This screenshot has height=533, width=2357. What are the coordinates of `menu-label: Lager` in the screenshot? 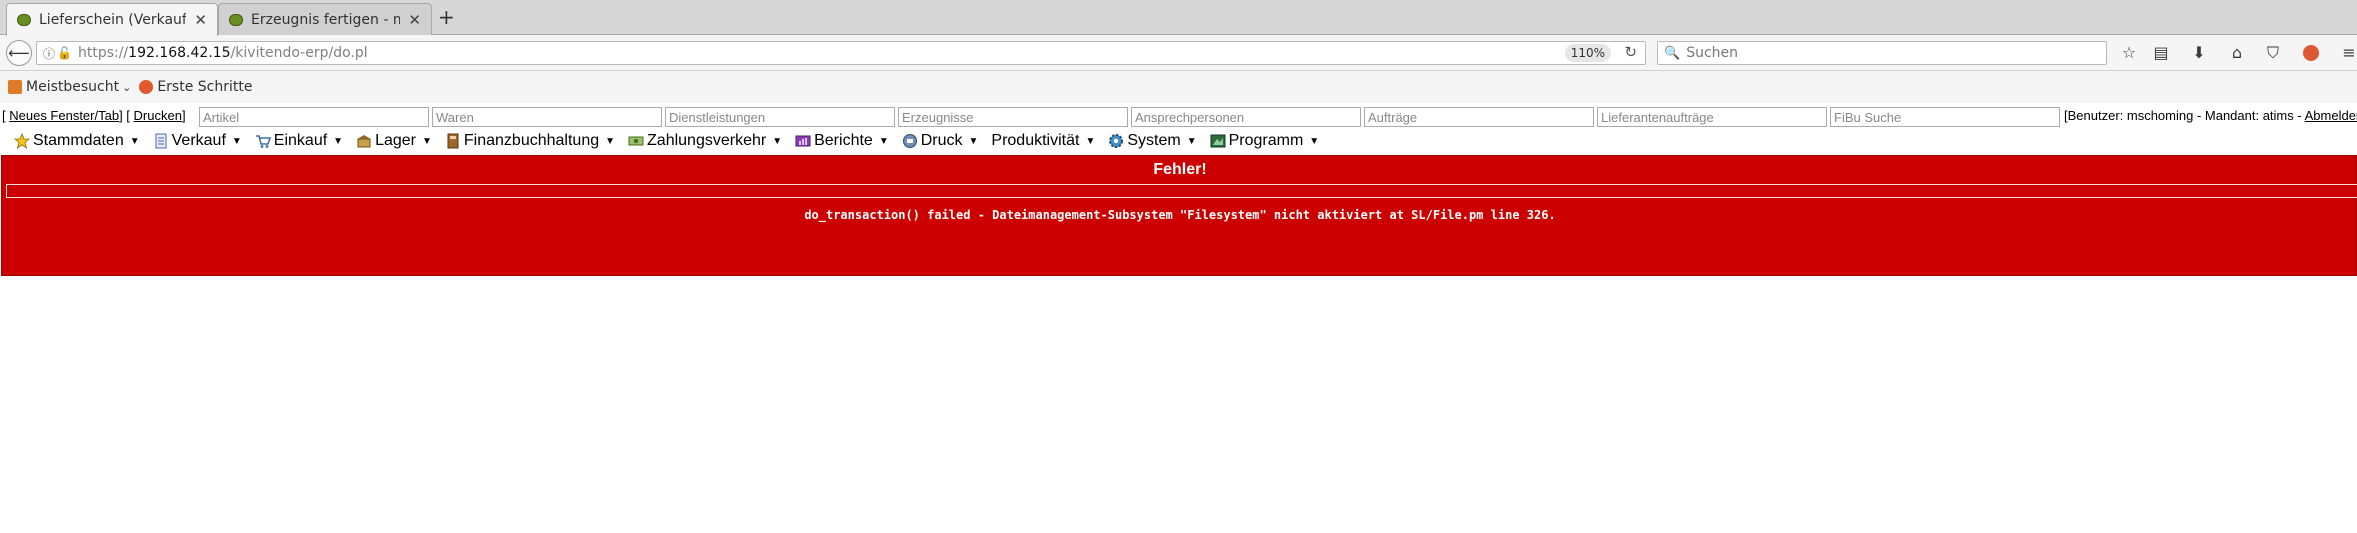 It's located at (395, 140).